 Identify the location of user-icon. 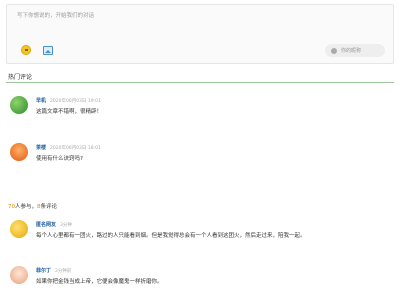
(334, 50).